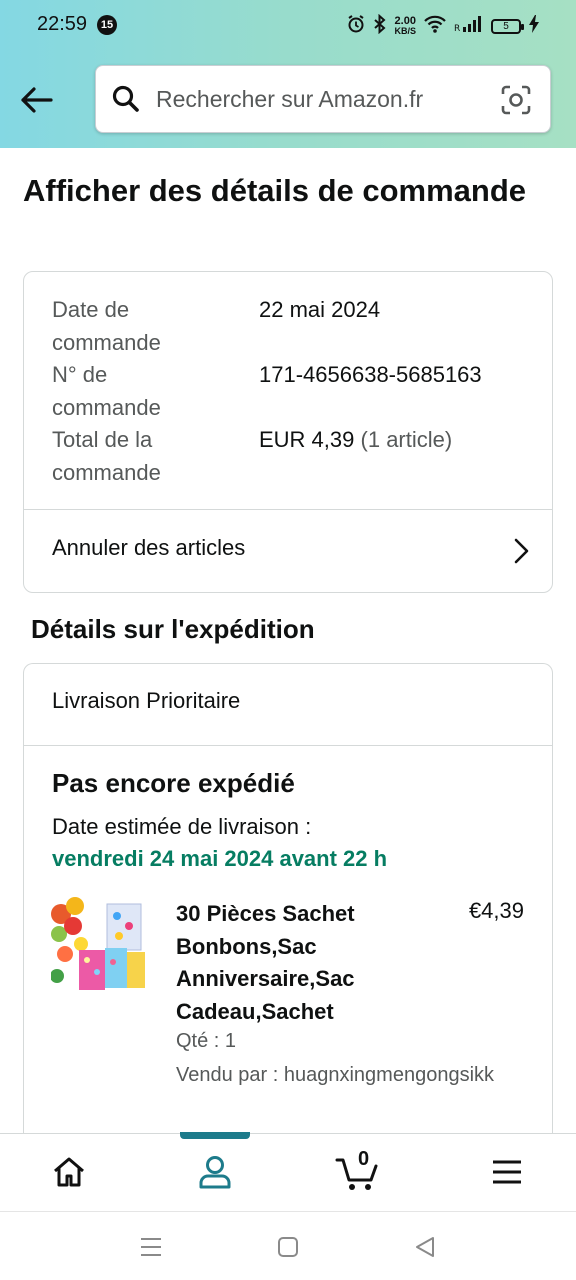 This screenshot has width=576, height=1280. What do you see at coordinates (406, 439) in the screenshot?
I see `total-item-count: (1 article)` at bounding box center [406, 439].